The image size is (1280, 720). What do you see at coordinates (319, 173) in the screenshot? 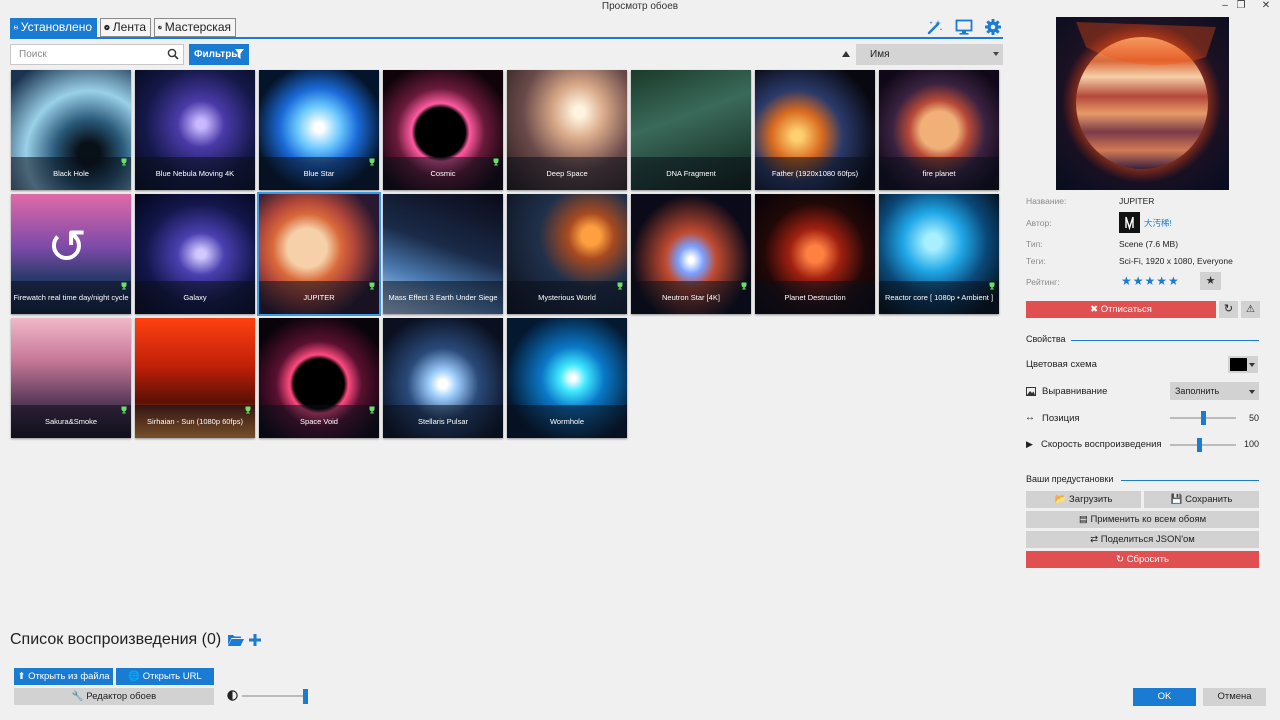
I see `wallpaper-title: Blue Star` at bounding box center [319, 173].